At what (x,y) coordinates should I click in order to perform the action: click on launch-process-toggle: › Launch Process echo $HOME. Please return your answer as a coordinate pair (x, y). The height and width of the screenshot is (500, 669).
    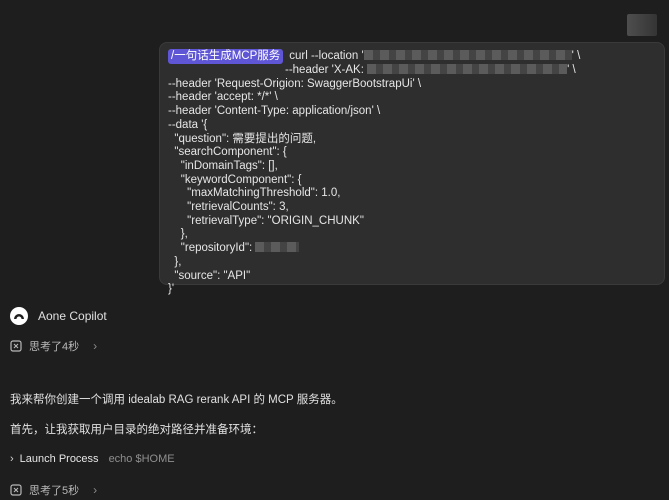
    Looking at the image, I should click on (92, 459).